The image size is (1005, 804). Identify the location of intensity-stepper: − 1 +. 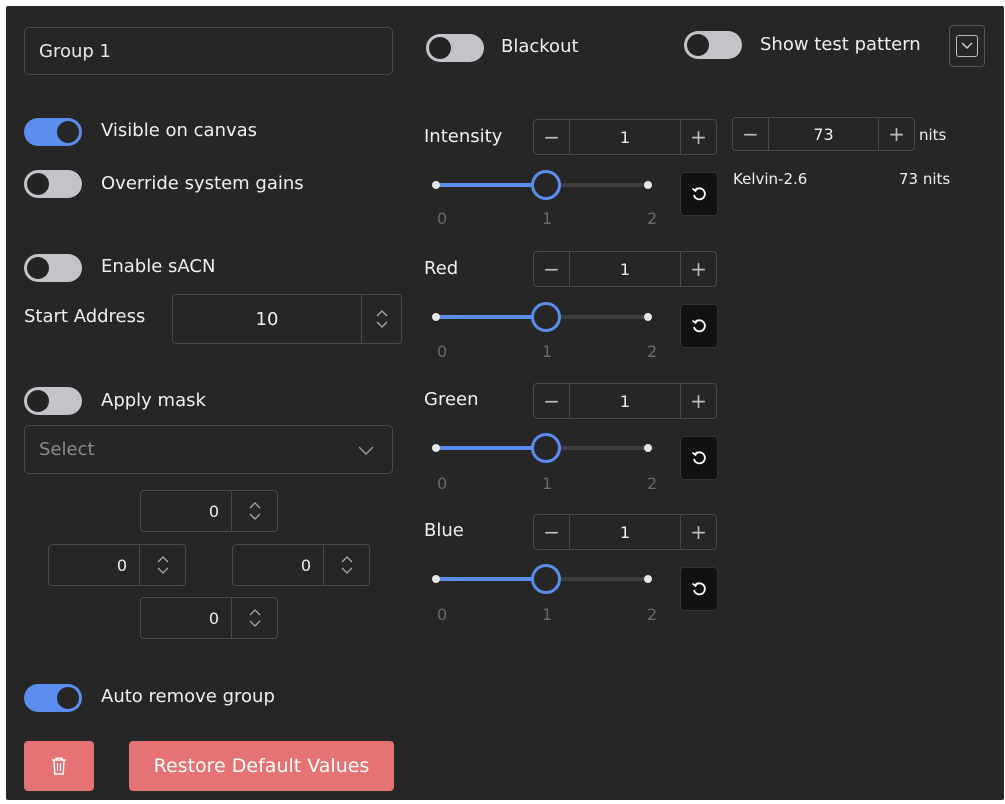
(625, 137).